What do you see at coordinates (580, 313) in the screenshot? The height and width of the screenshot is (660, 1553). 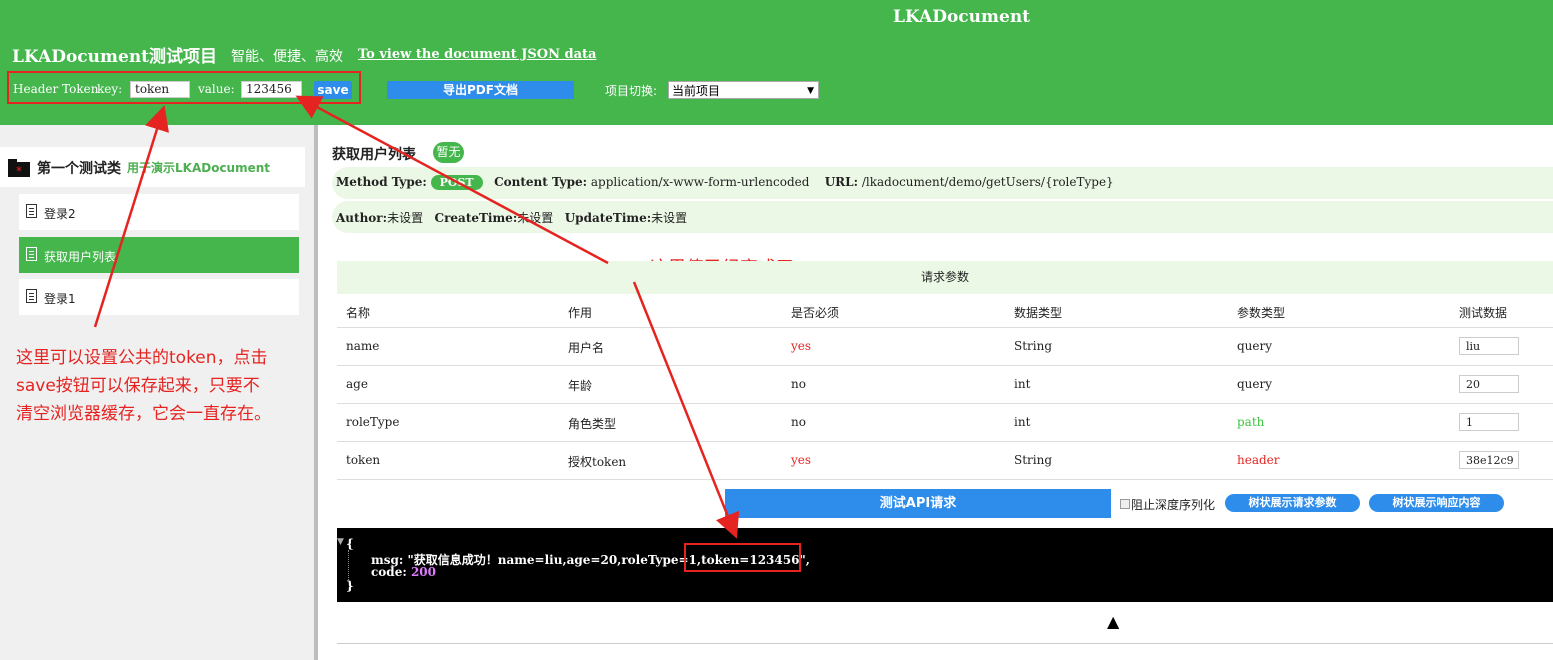 I see `column-header: 作用` at bounding box center [580, 313].